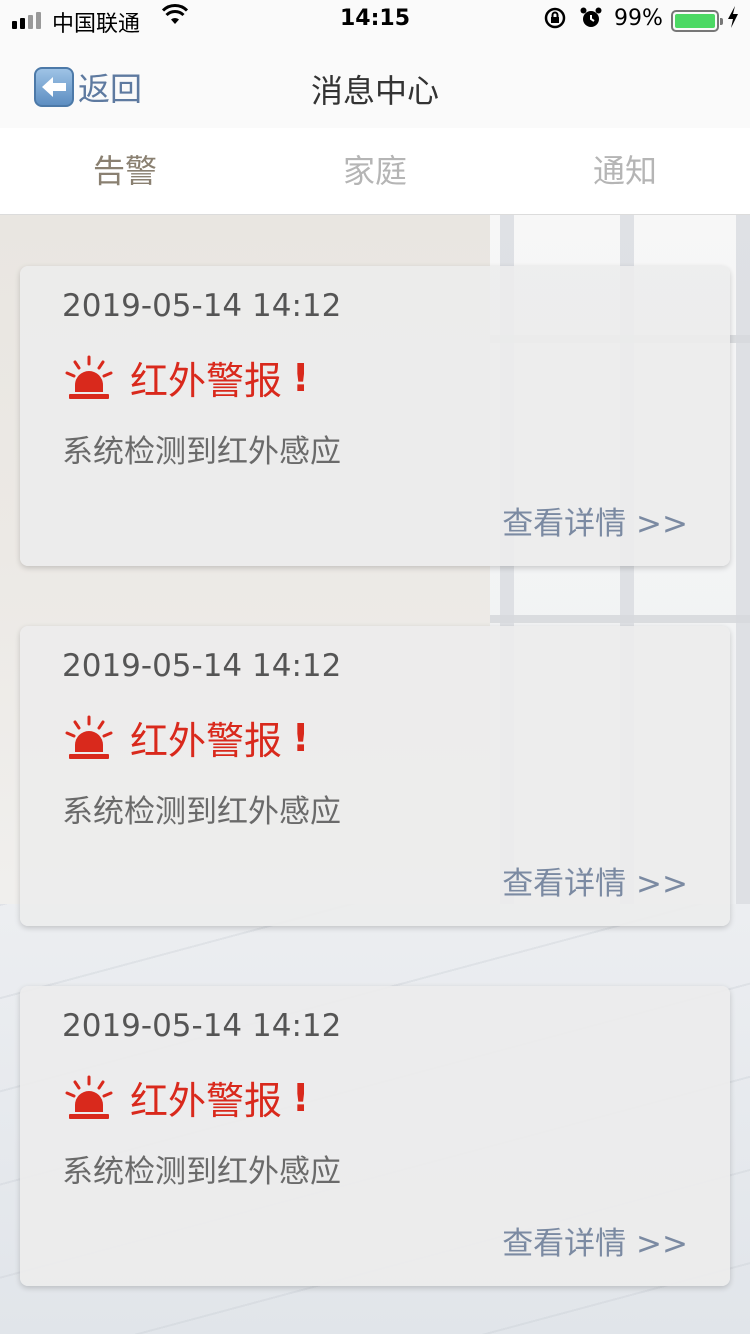 Image resolution: width=750 pixels, height=1334 pixels. What do you see at coordinates (375, 20) in the screenshot?
I see `status-bar: 中国联通 14:15 99%` at bounding box center [375, 20].